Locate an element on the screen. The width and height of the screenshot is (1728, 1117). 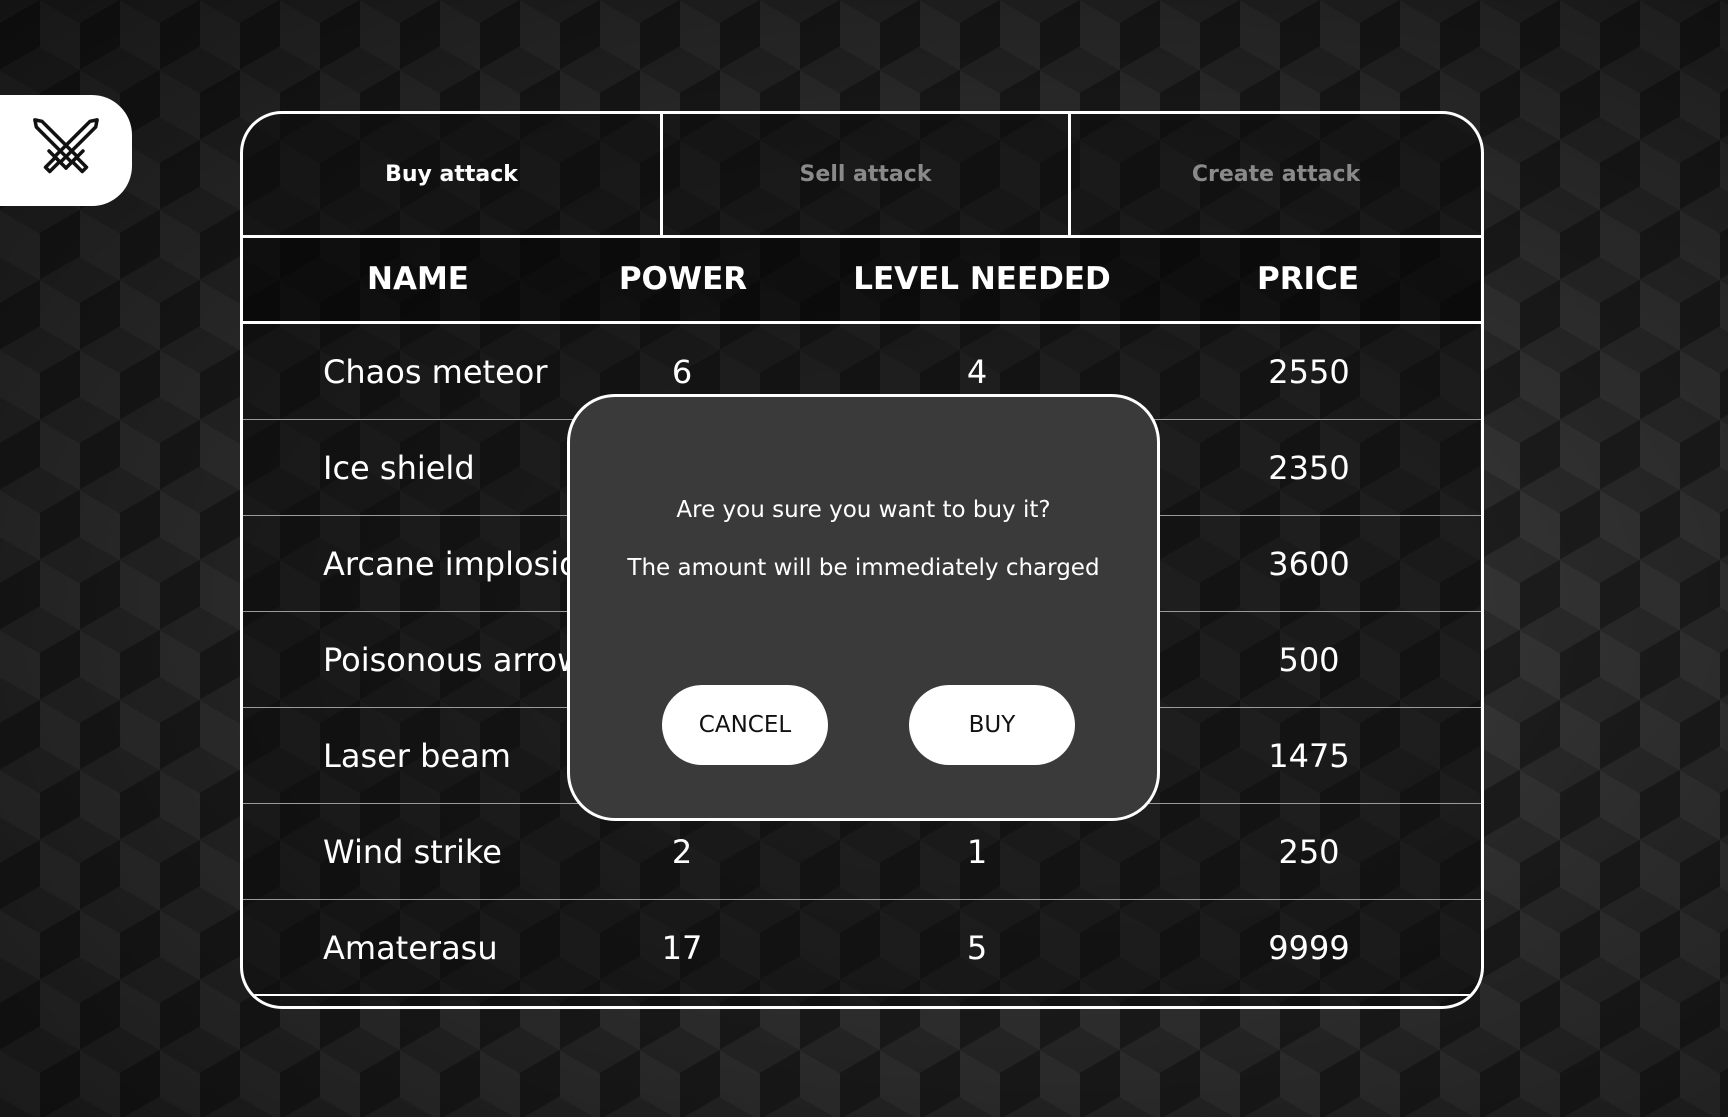
tab-sell-attack: Sell attack is located at coordinates (867, 174).